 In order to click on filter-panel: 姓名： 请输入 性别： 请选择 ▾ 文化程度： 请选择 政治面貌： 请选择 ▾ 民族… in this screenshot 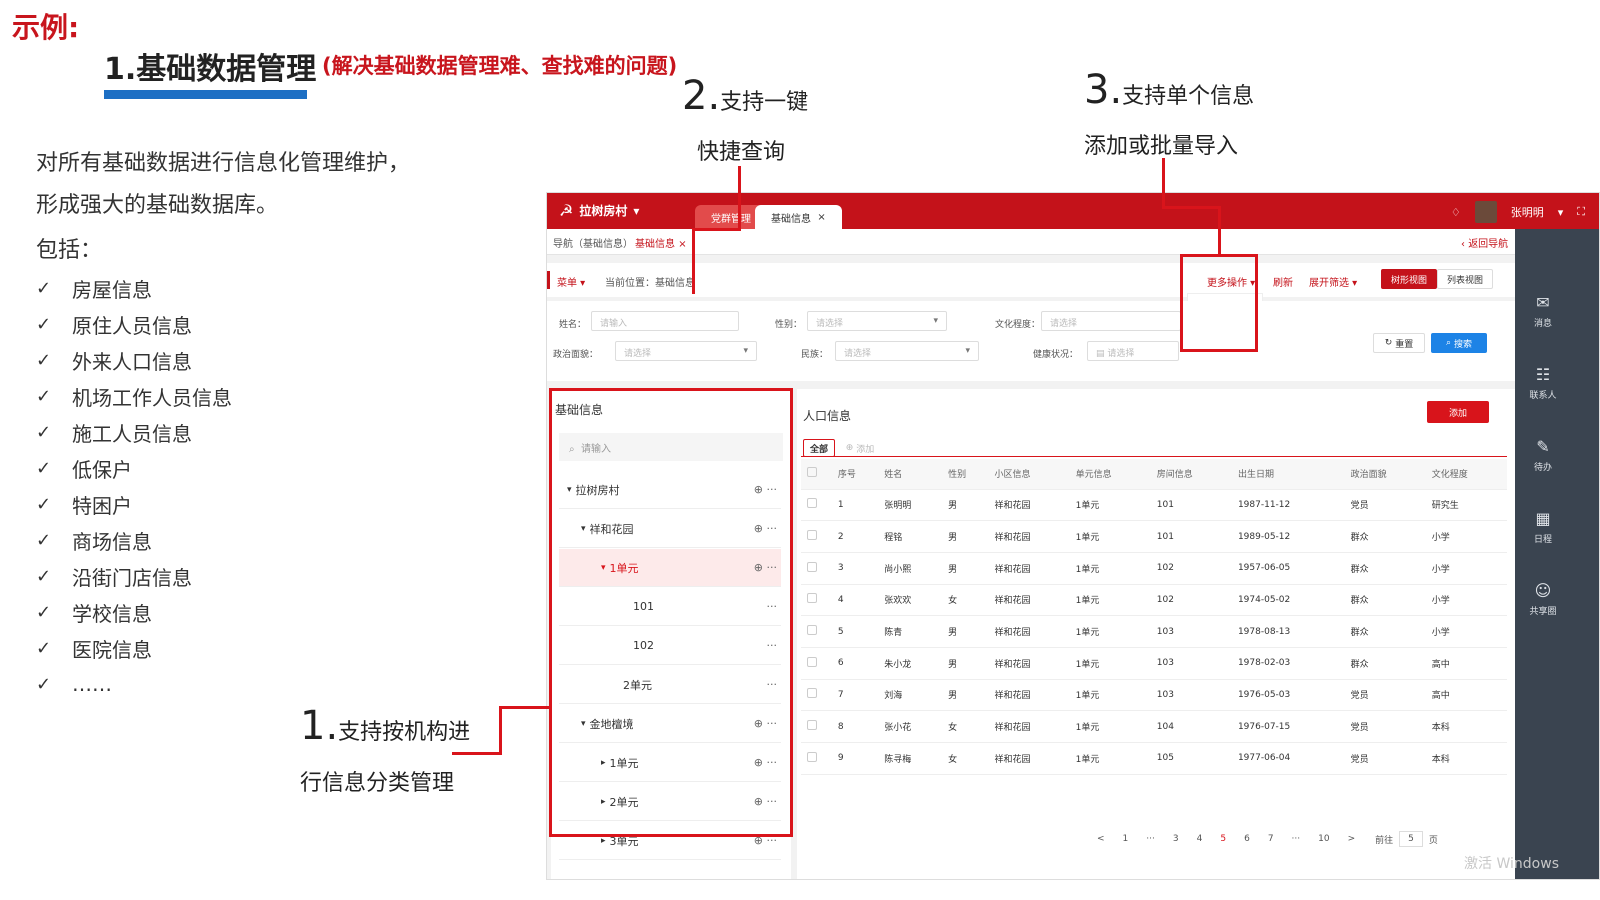, I will do `click(1032, 341)`.